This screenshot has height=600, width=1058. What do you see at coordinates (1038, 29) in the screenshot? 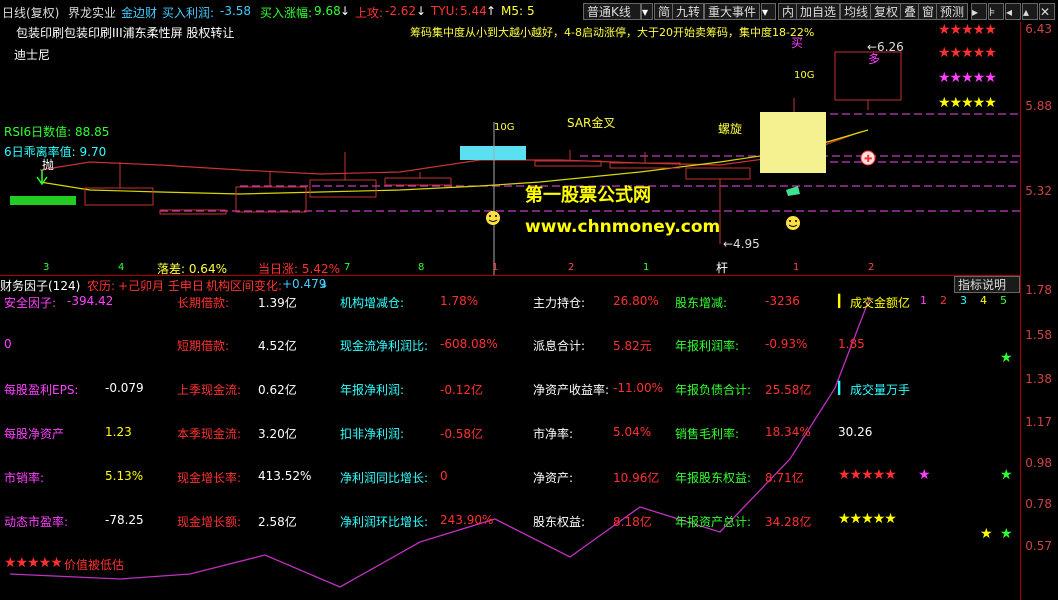
I see `price-tick: 6.43` at bounding box center [1038, 29].